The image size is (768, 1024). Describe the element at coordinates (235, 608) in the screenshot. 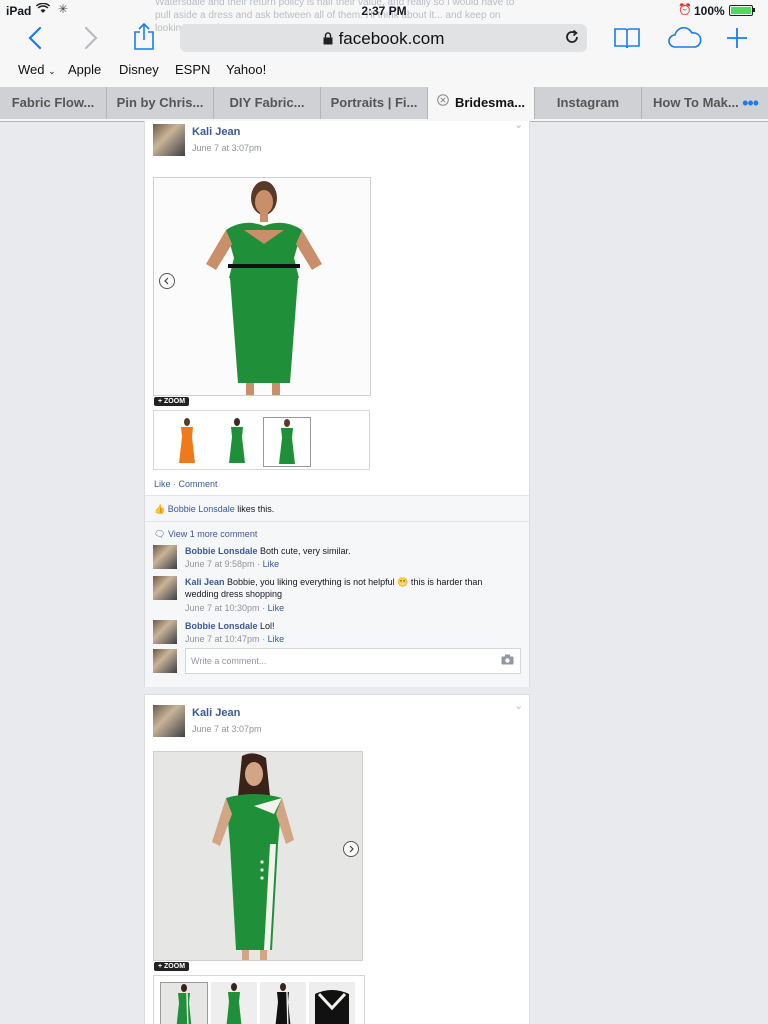

I see `comment-meta: June 7 at 10:30pm · Like` at that location.